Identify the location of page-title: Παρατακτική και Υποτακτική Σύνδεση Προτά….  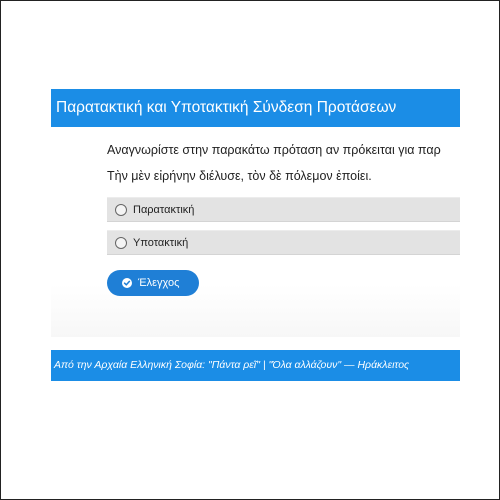
(255, 108).